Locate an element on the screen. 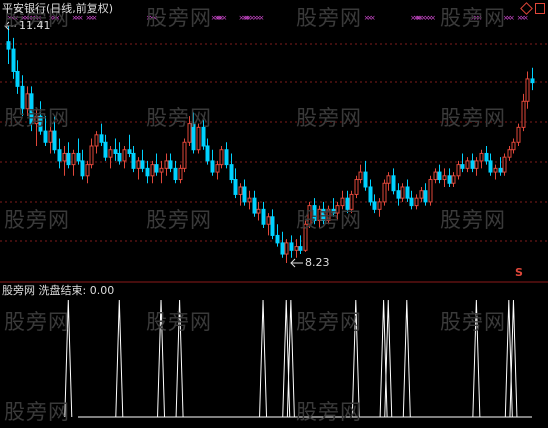 This screenshot has height=428, width=548. low-arrow is located at coordinates (296, 263).